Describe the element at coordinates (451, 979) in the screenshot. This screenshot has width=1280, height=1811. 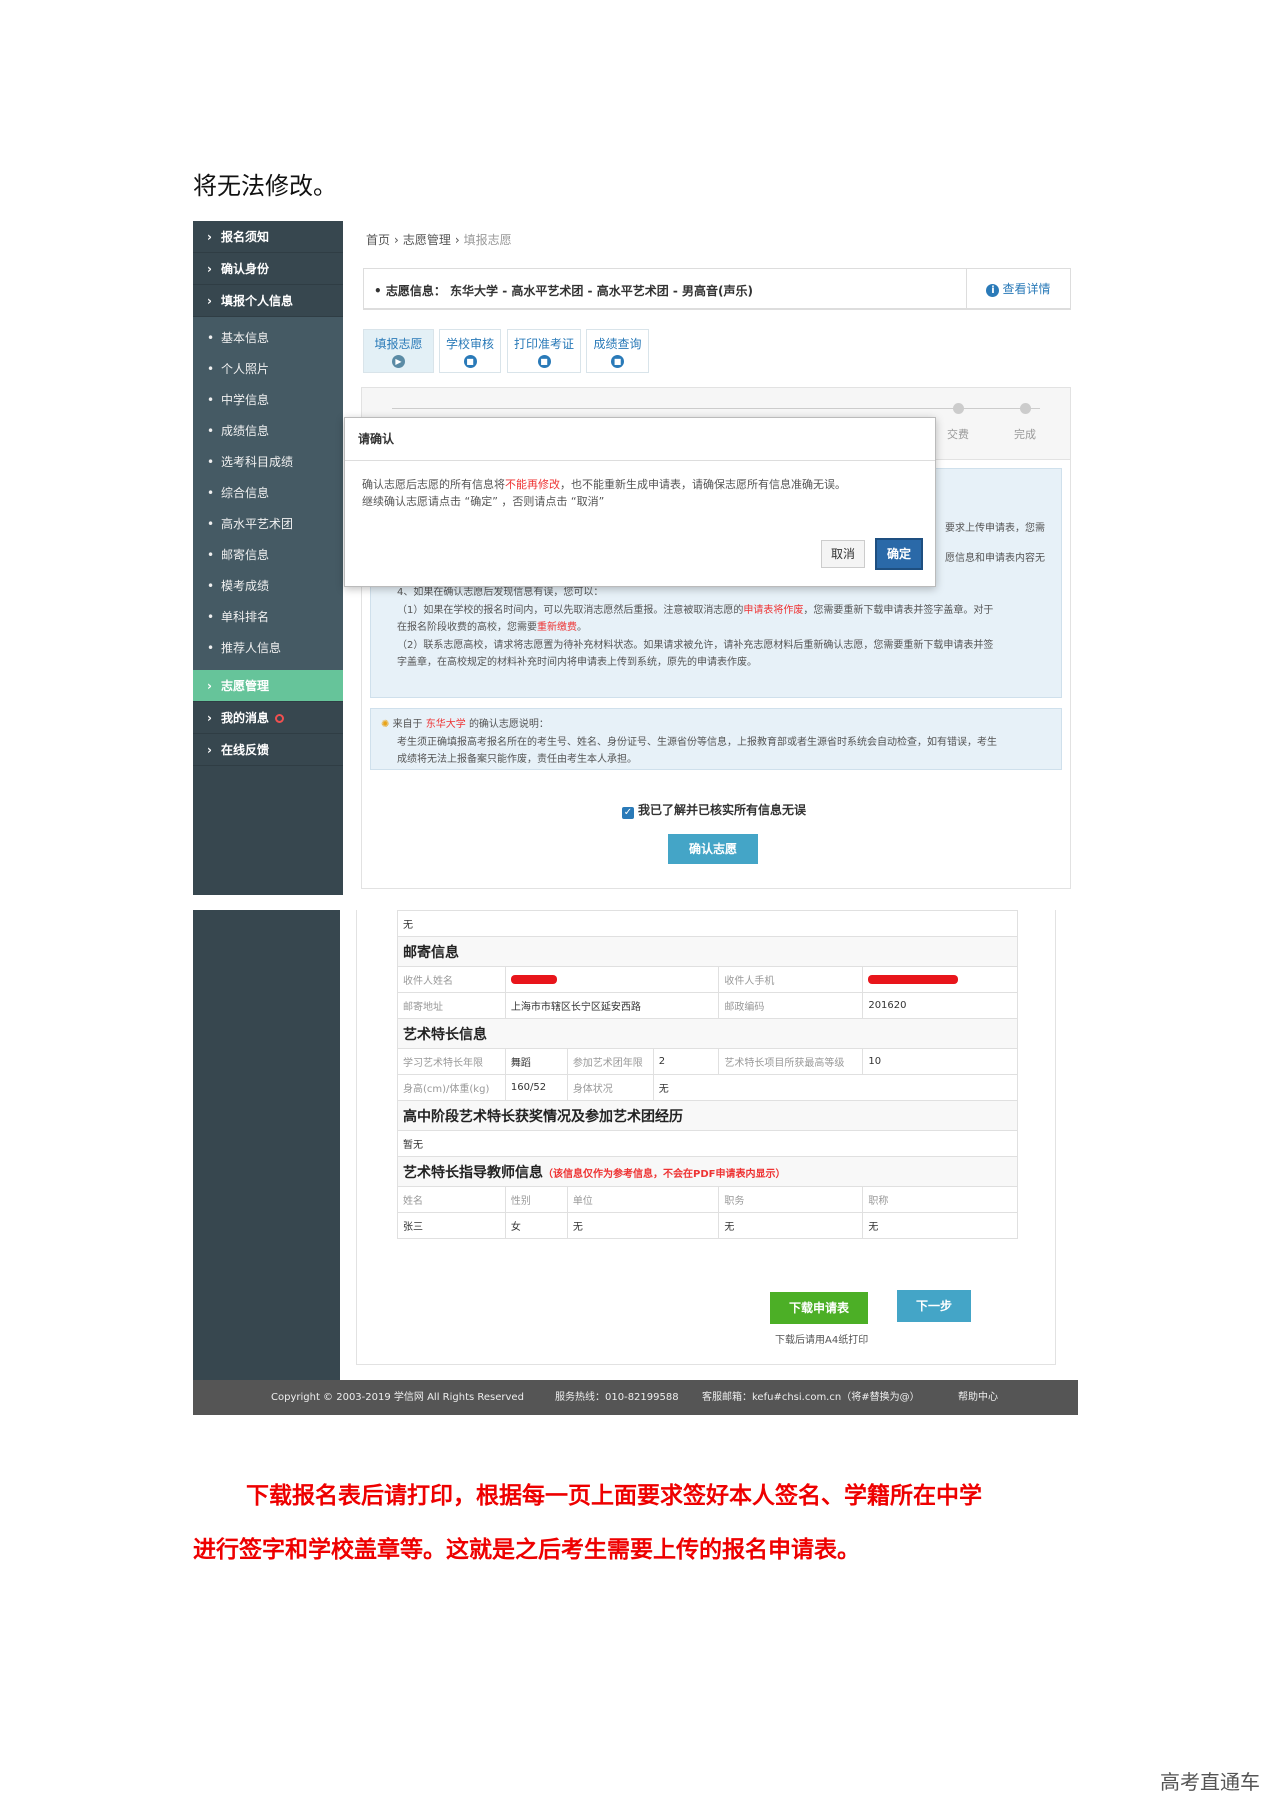
I see `recipient-name-label: 收件人姓名` at that location.